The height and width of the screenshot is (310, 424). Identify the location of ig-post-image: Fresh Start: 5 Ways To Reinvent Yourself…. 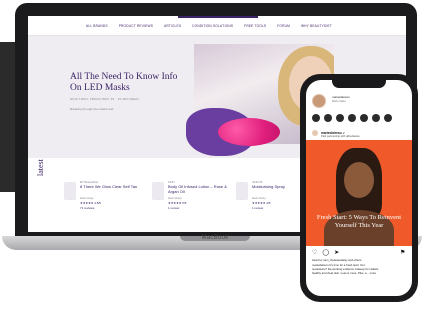
(359, 193).